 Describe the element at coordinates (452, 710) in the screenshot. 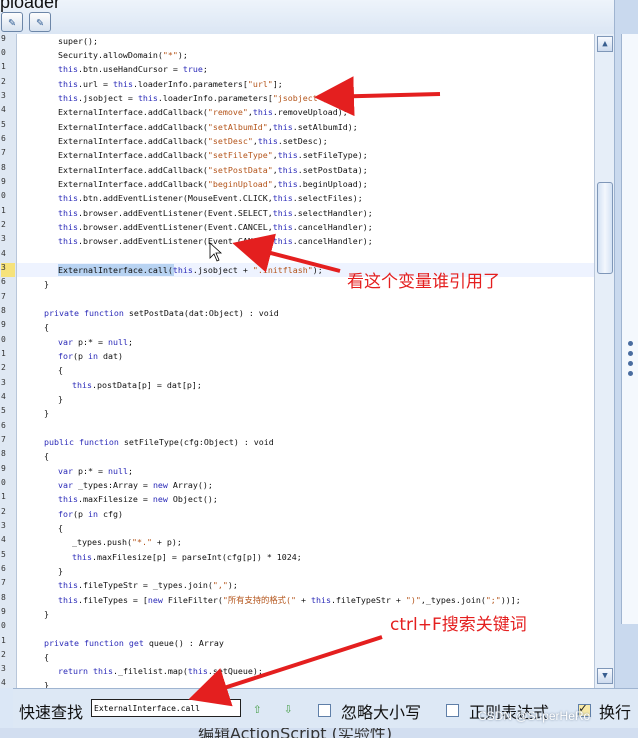

I see `regex-checkbox` at that location.